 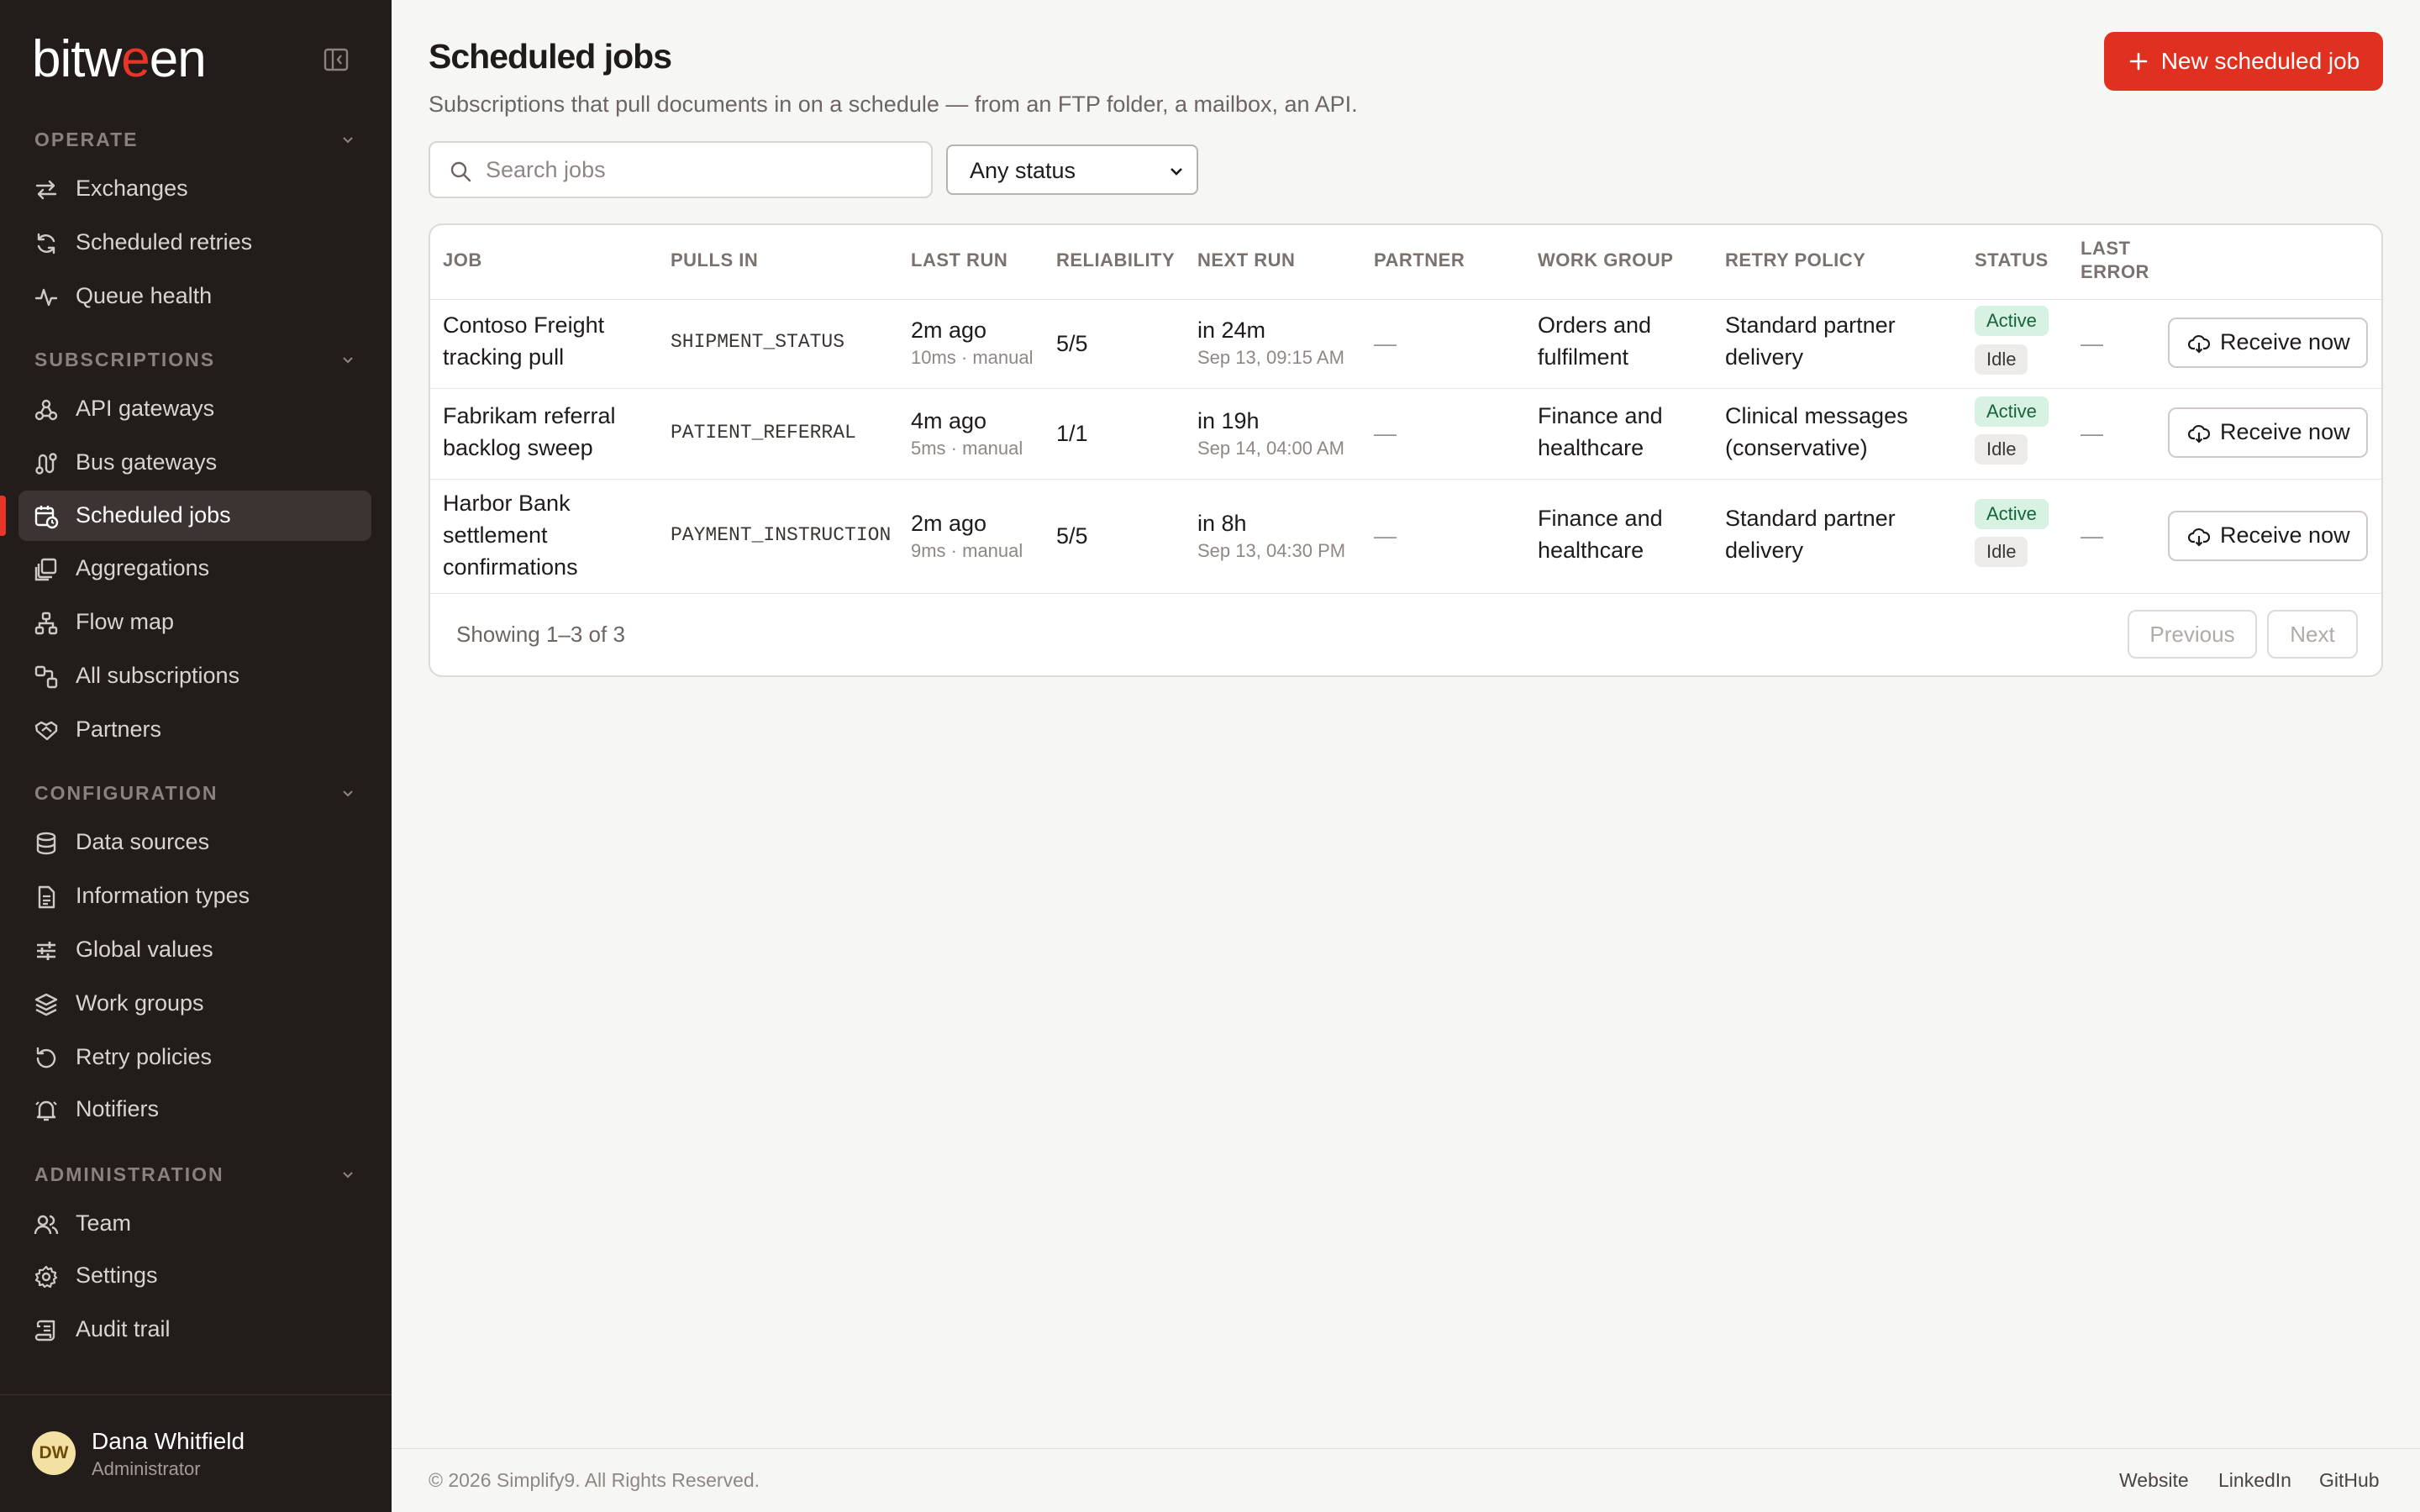 What do you see at coordinates (195, 516) in the screenshot?
I see `sidebar-item-scheduled-jobs: Scheduled jobs` at bounding box center [195, 516].